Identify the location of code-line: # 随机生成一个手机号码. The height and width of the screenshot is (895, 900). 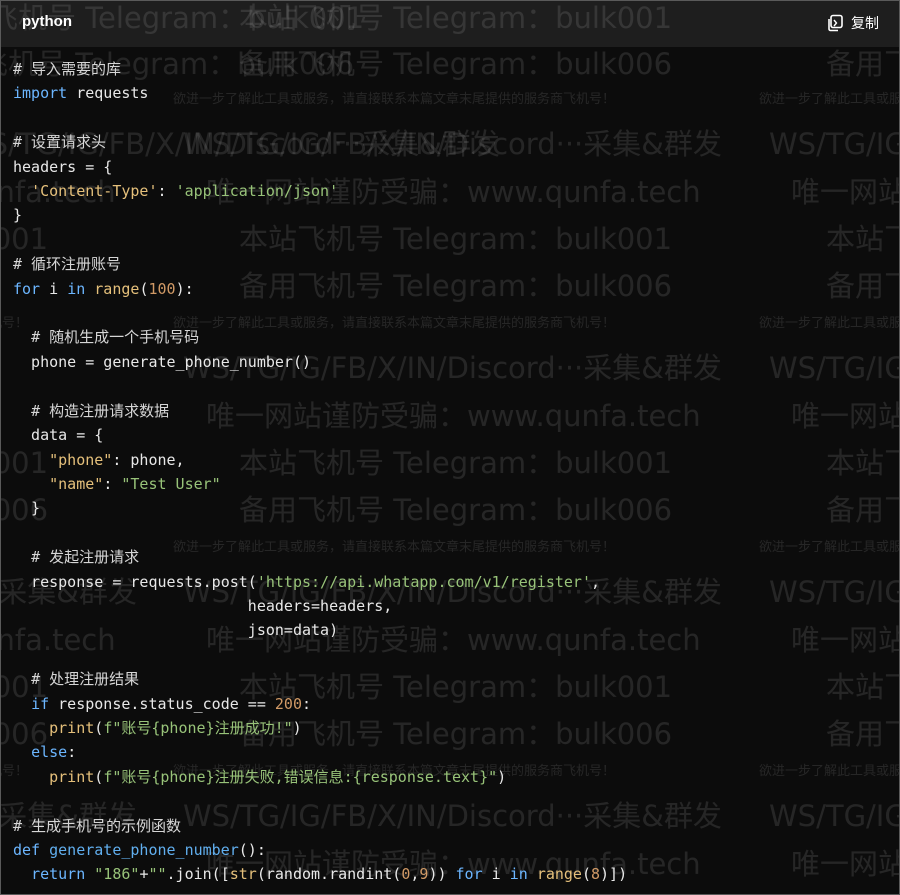
(115, 337).